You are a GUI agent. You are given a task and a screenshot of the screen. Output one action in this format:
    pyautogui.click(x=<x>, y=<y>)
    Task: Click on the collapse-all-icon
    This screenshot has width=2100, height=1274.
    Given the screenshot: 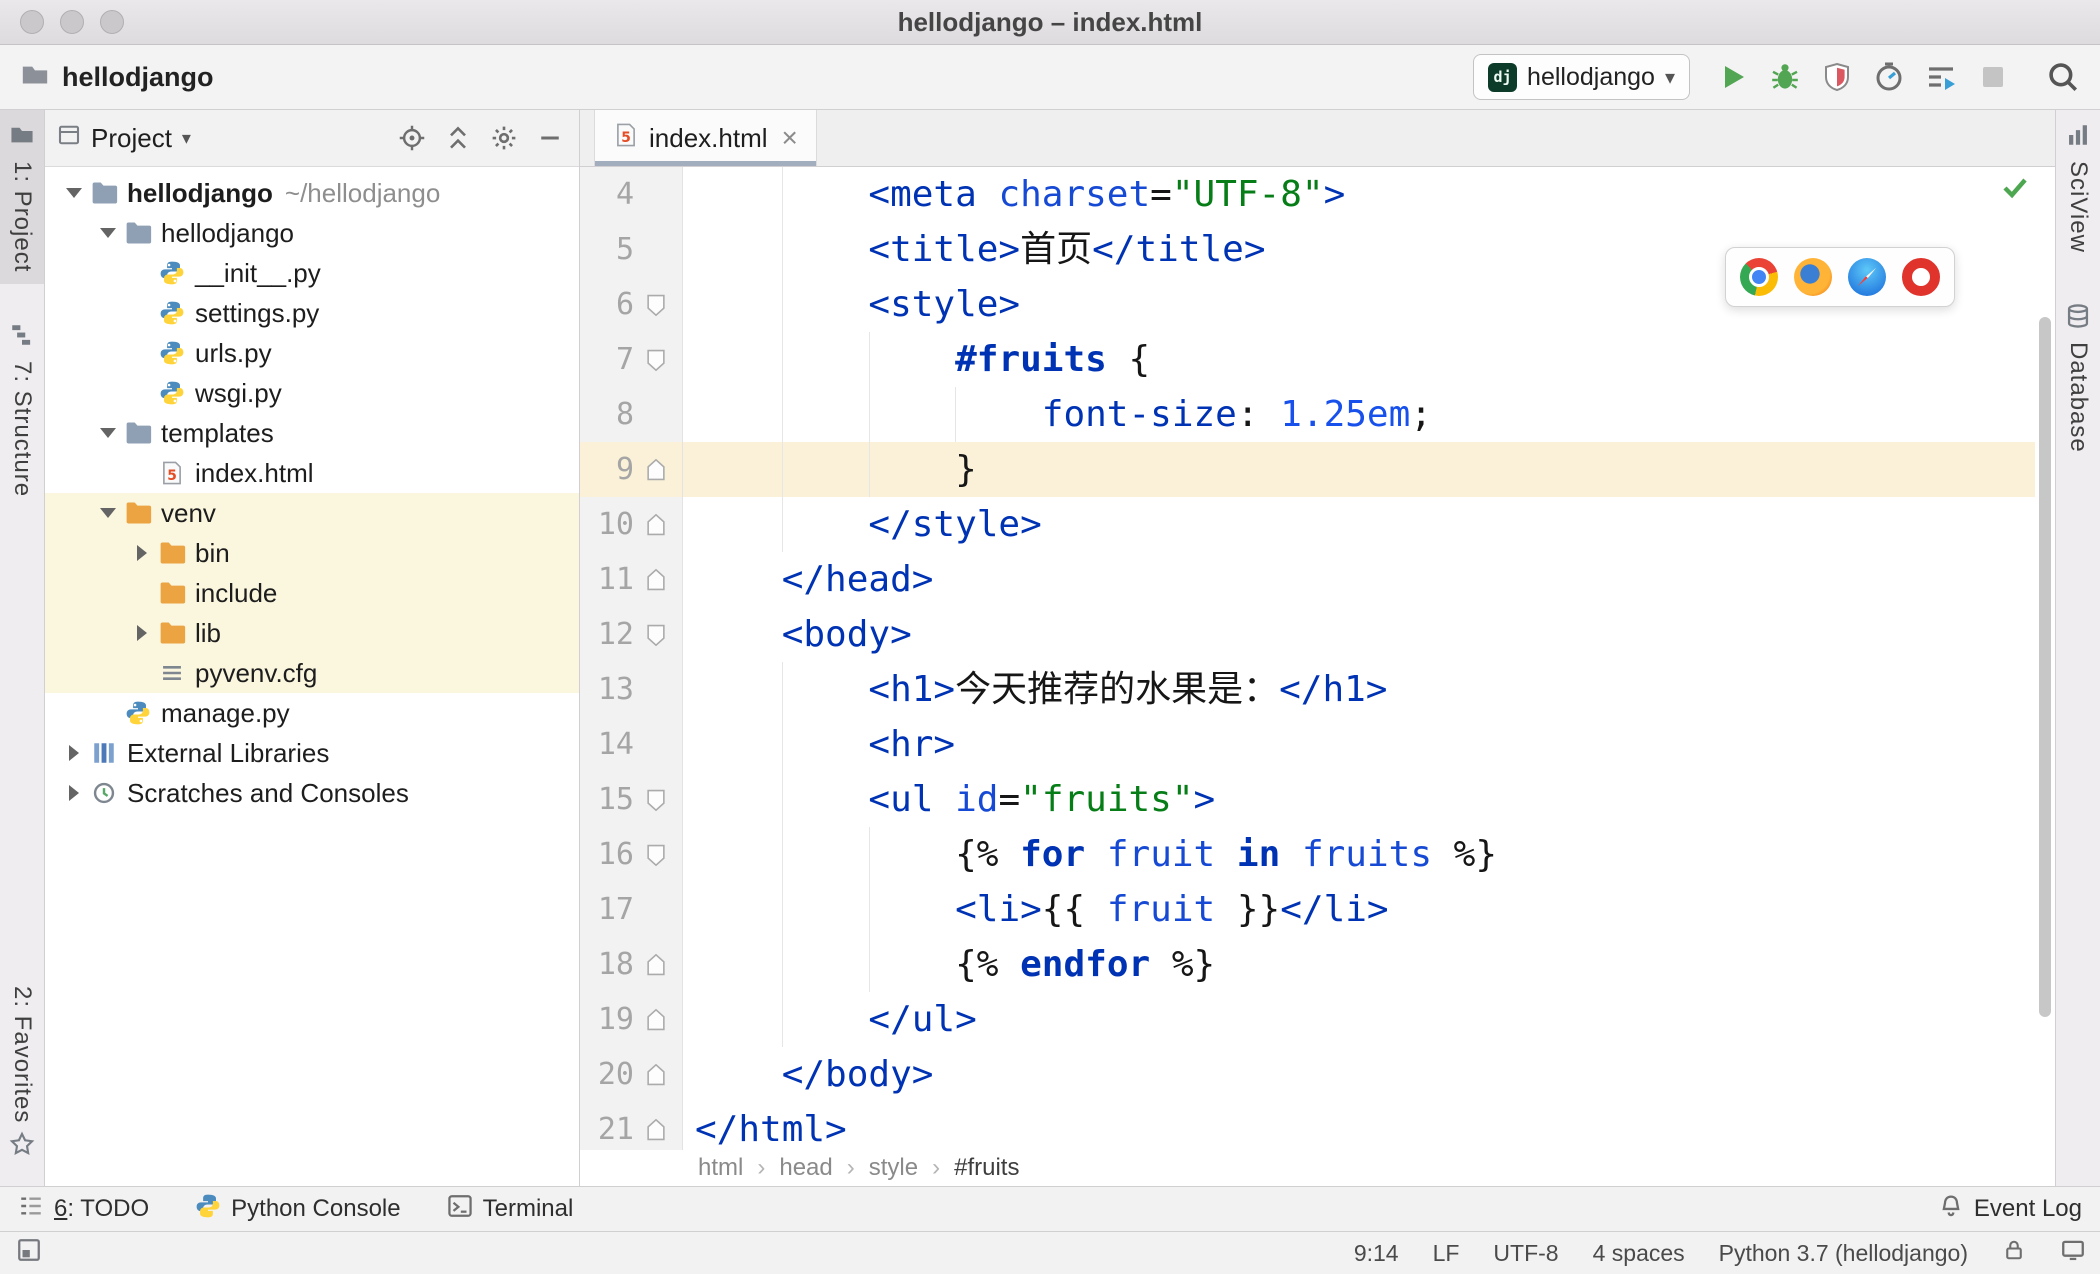 What is the action you would take?
    pyautogui.click(x=458, y=138)
    